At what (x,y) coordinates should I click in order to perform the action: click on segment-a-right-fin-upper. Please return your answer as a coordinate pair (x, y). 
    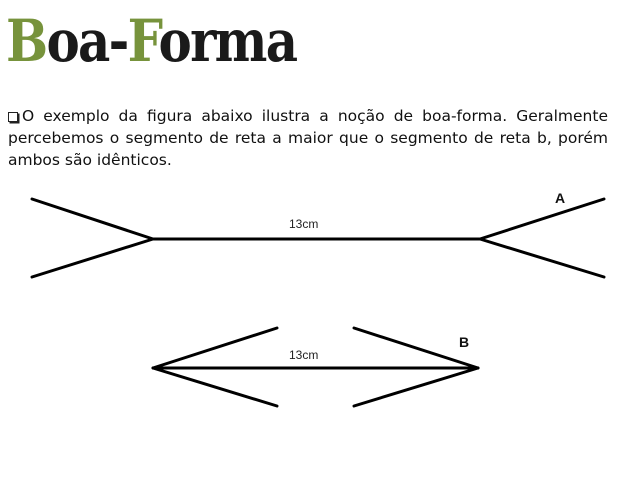
    Looking at the image, I should click on (542, 219).